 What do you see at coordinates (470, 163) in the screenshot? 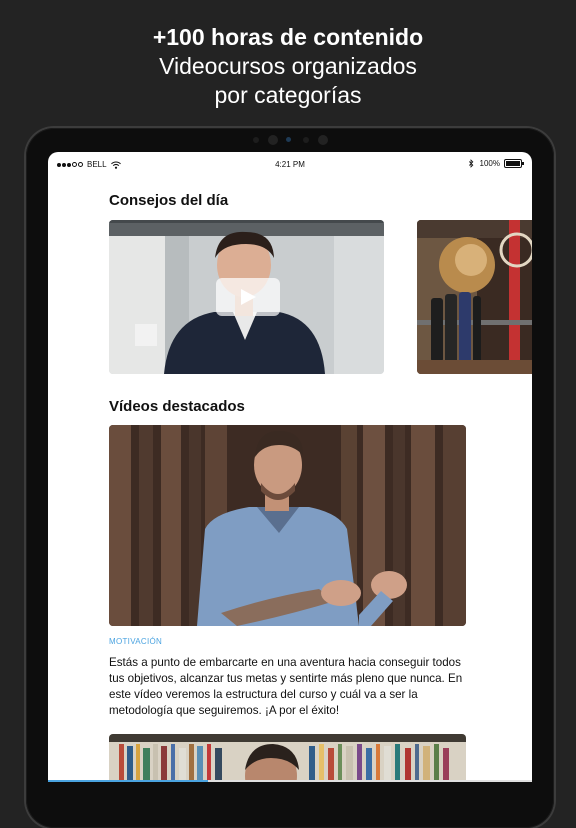
I see `bluetooth-icon` at bounding box center [470, 163].